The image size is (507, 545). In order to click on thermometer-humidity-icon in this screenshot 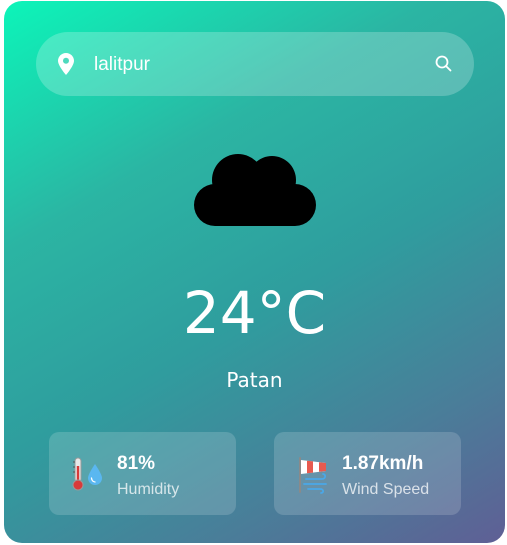, I will do `click(87, 474)`.